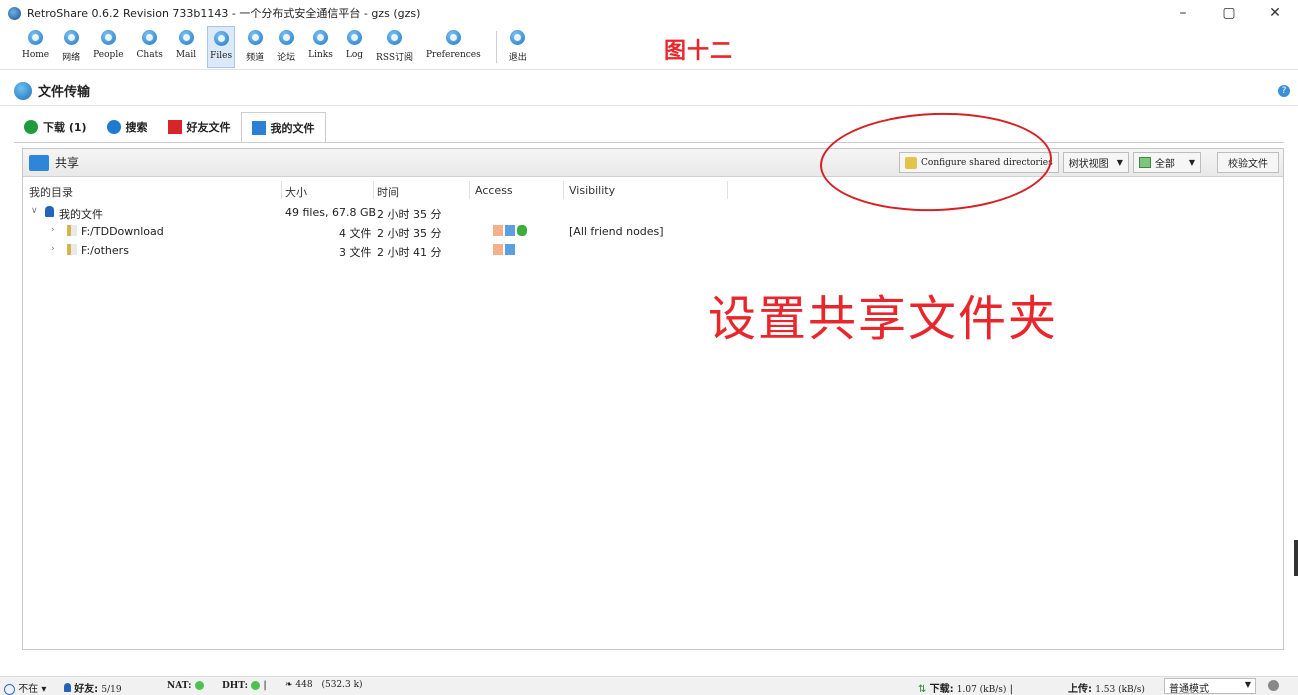 The width and height of the screenshot is (1298, 695). What do you see at coordinates (1120, 690) in the screenshot?
I see `upload-value: 1.53 (kB/s)` at bounding box center [1120, 690].